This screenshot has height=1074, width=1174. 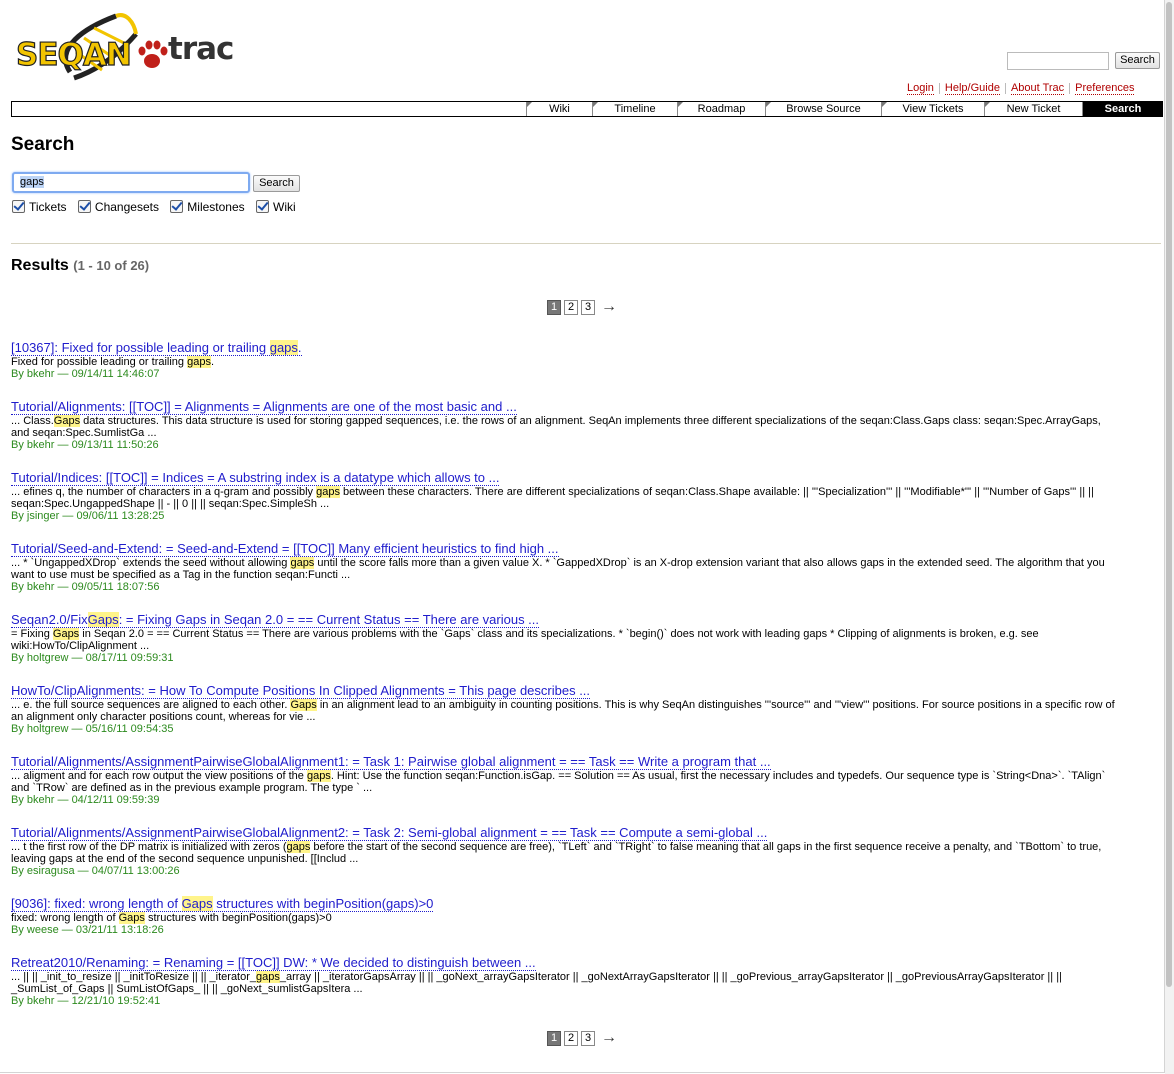 I want to click on result-meta: By holtgrew — 08/17/11 09:59:31, so click(x=92, y=658).